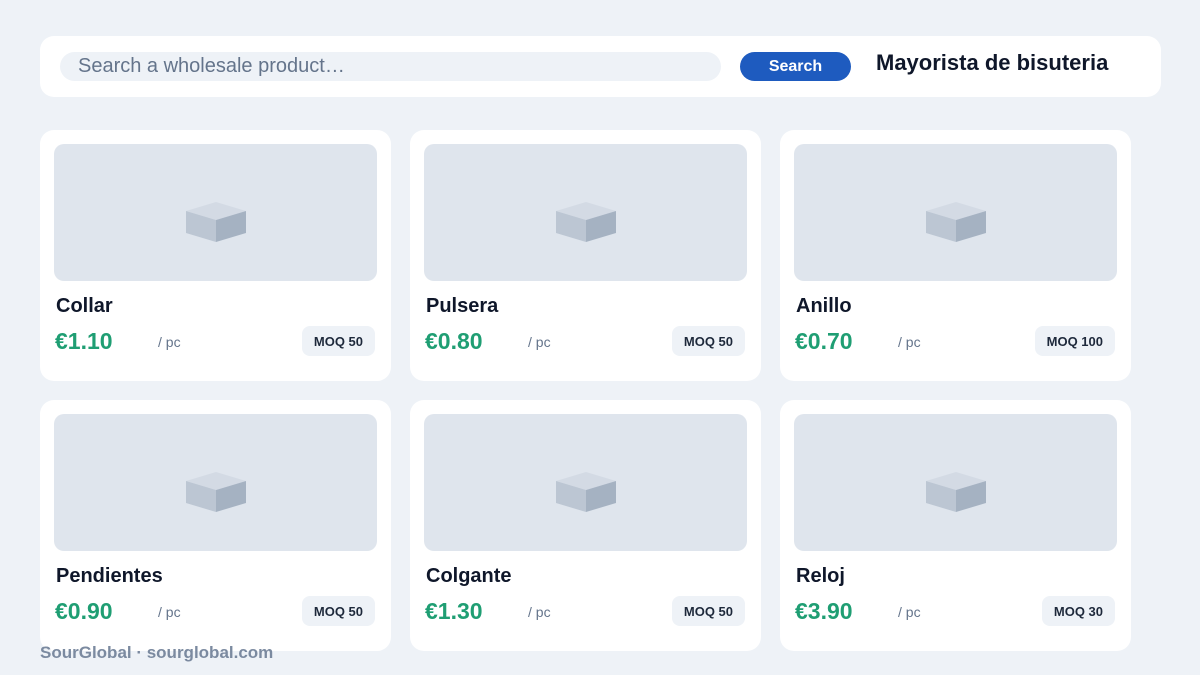 The width and height of the screenshot is (1200, 675). What do you see at coordinates (992, 62) in the screenshot?
I see `page-title: Mayorista de bisuteria` at bounding box center [992, 62].